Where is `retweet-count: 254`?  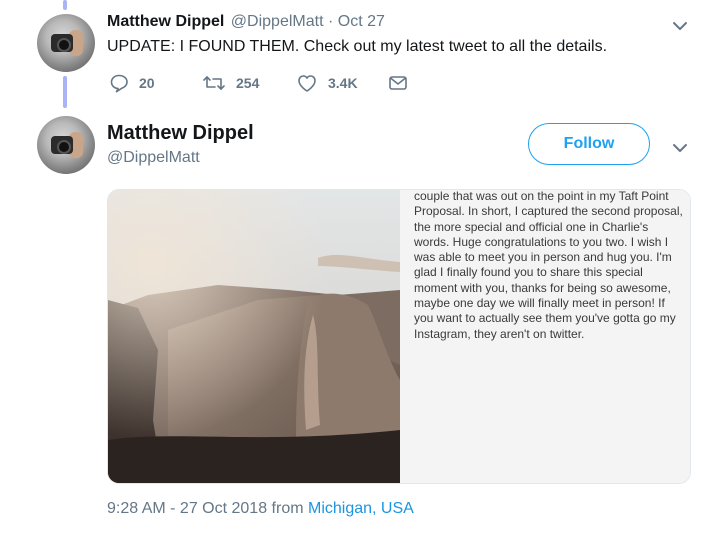 retweet-count: 254 is located at coordinates (248, 83).